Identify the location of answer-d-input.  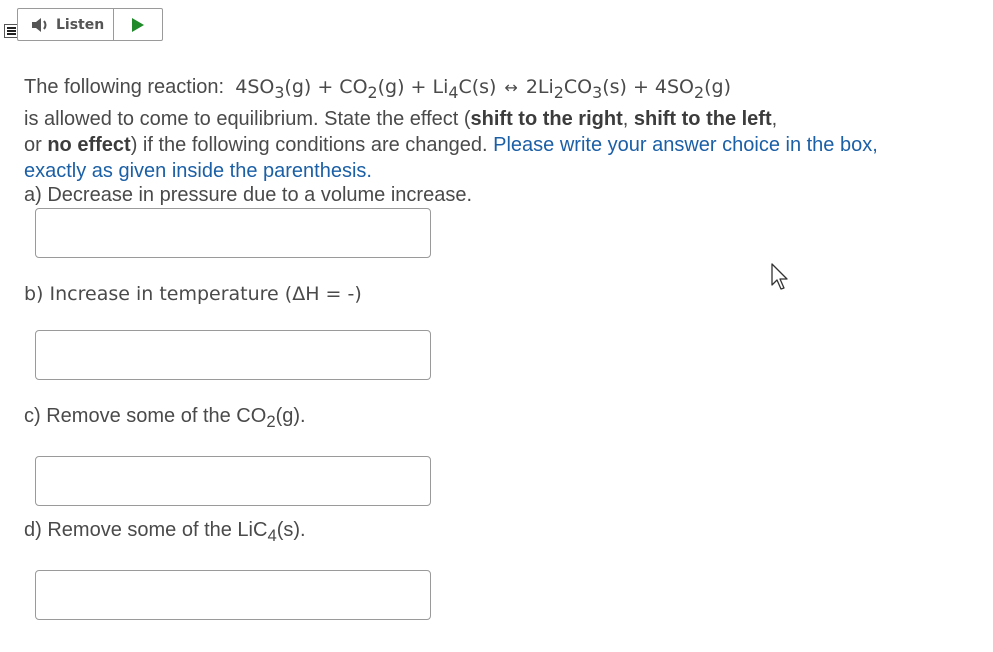
(233, 595).